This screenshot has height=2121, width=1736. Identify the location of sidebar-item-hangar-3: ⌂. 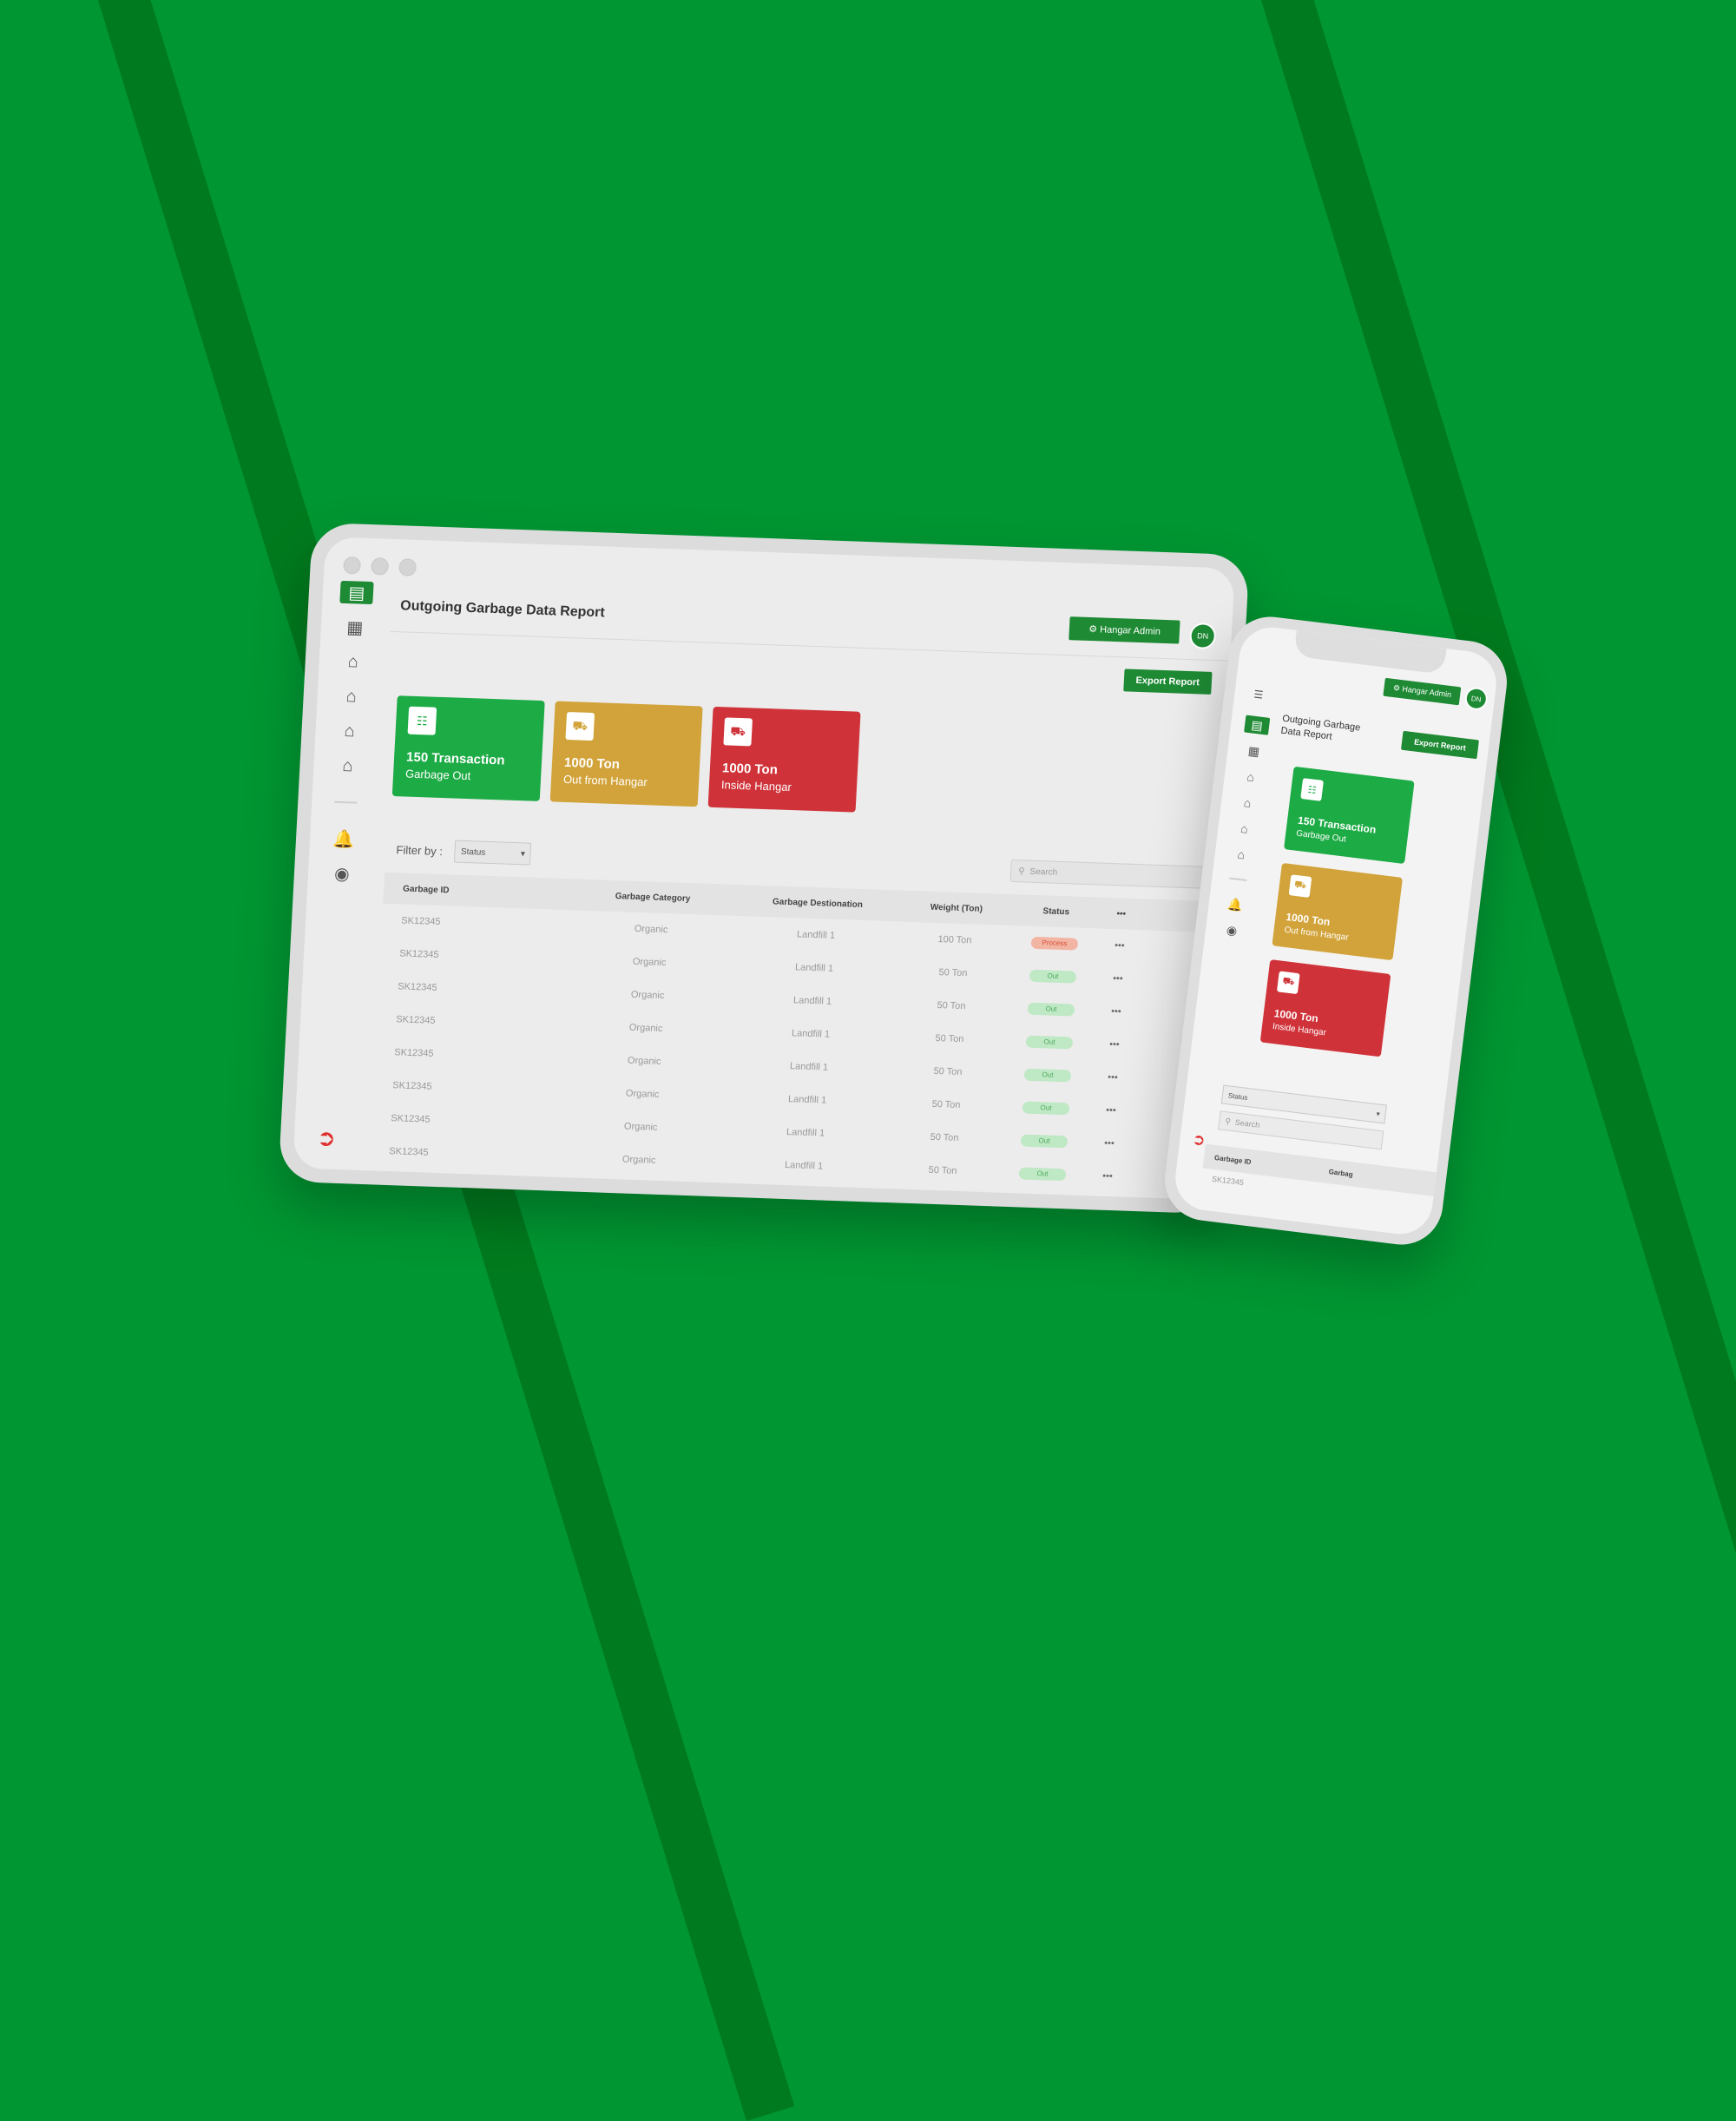
(349, 732).